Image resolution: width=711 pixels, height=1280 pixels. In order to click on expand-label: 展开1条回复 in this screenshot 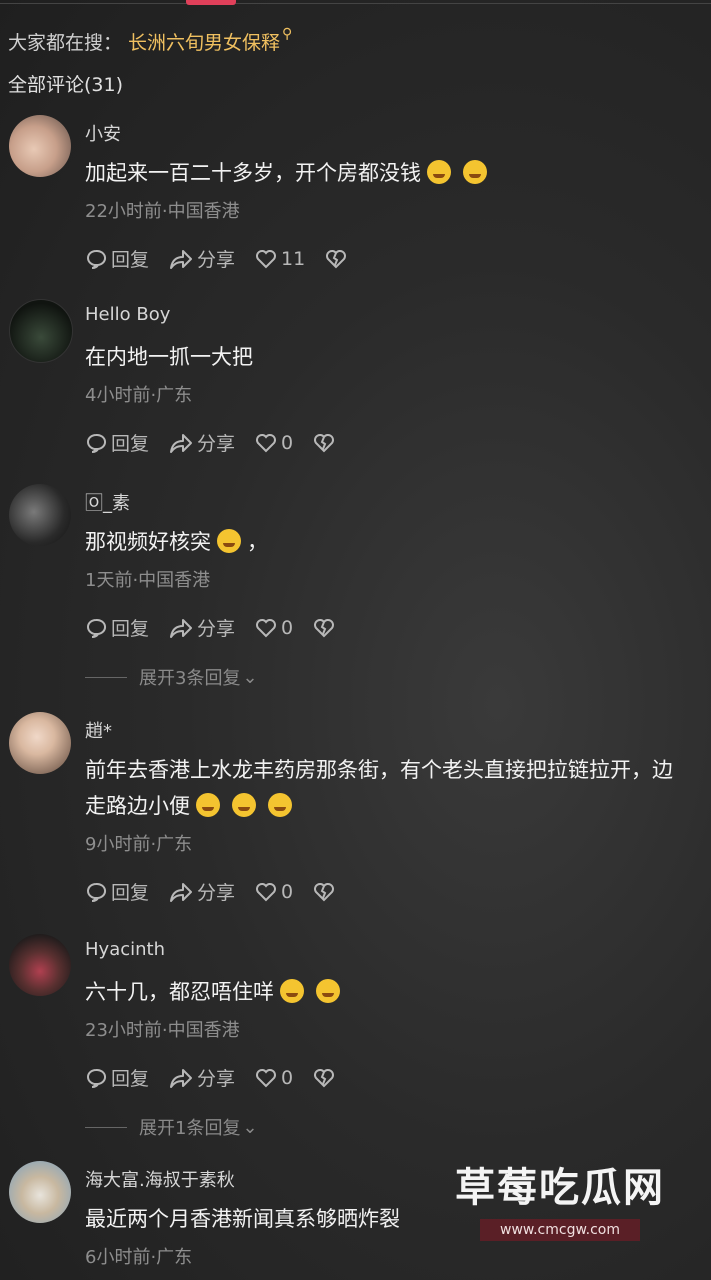, I will do `click(190, 1128)`.